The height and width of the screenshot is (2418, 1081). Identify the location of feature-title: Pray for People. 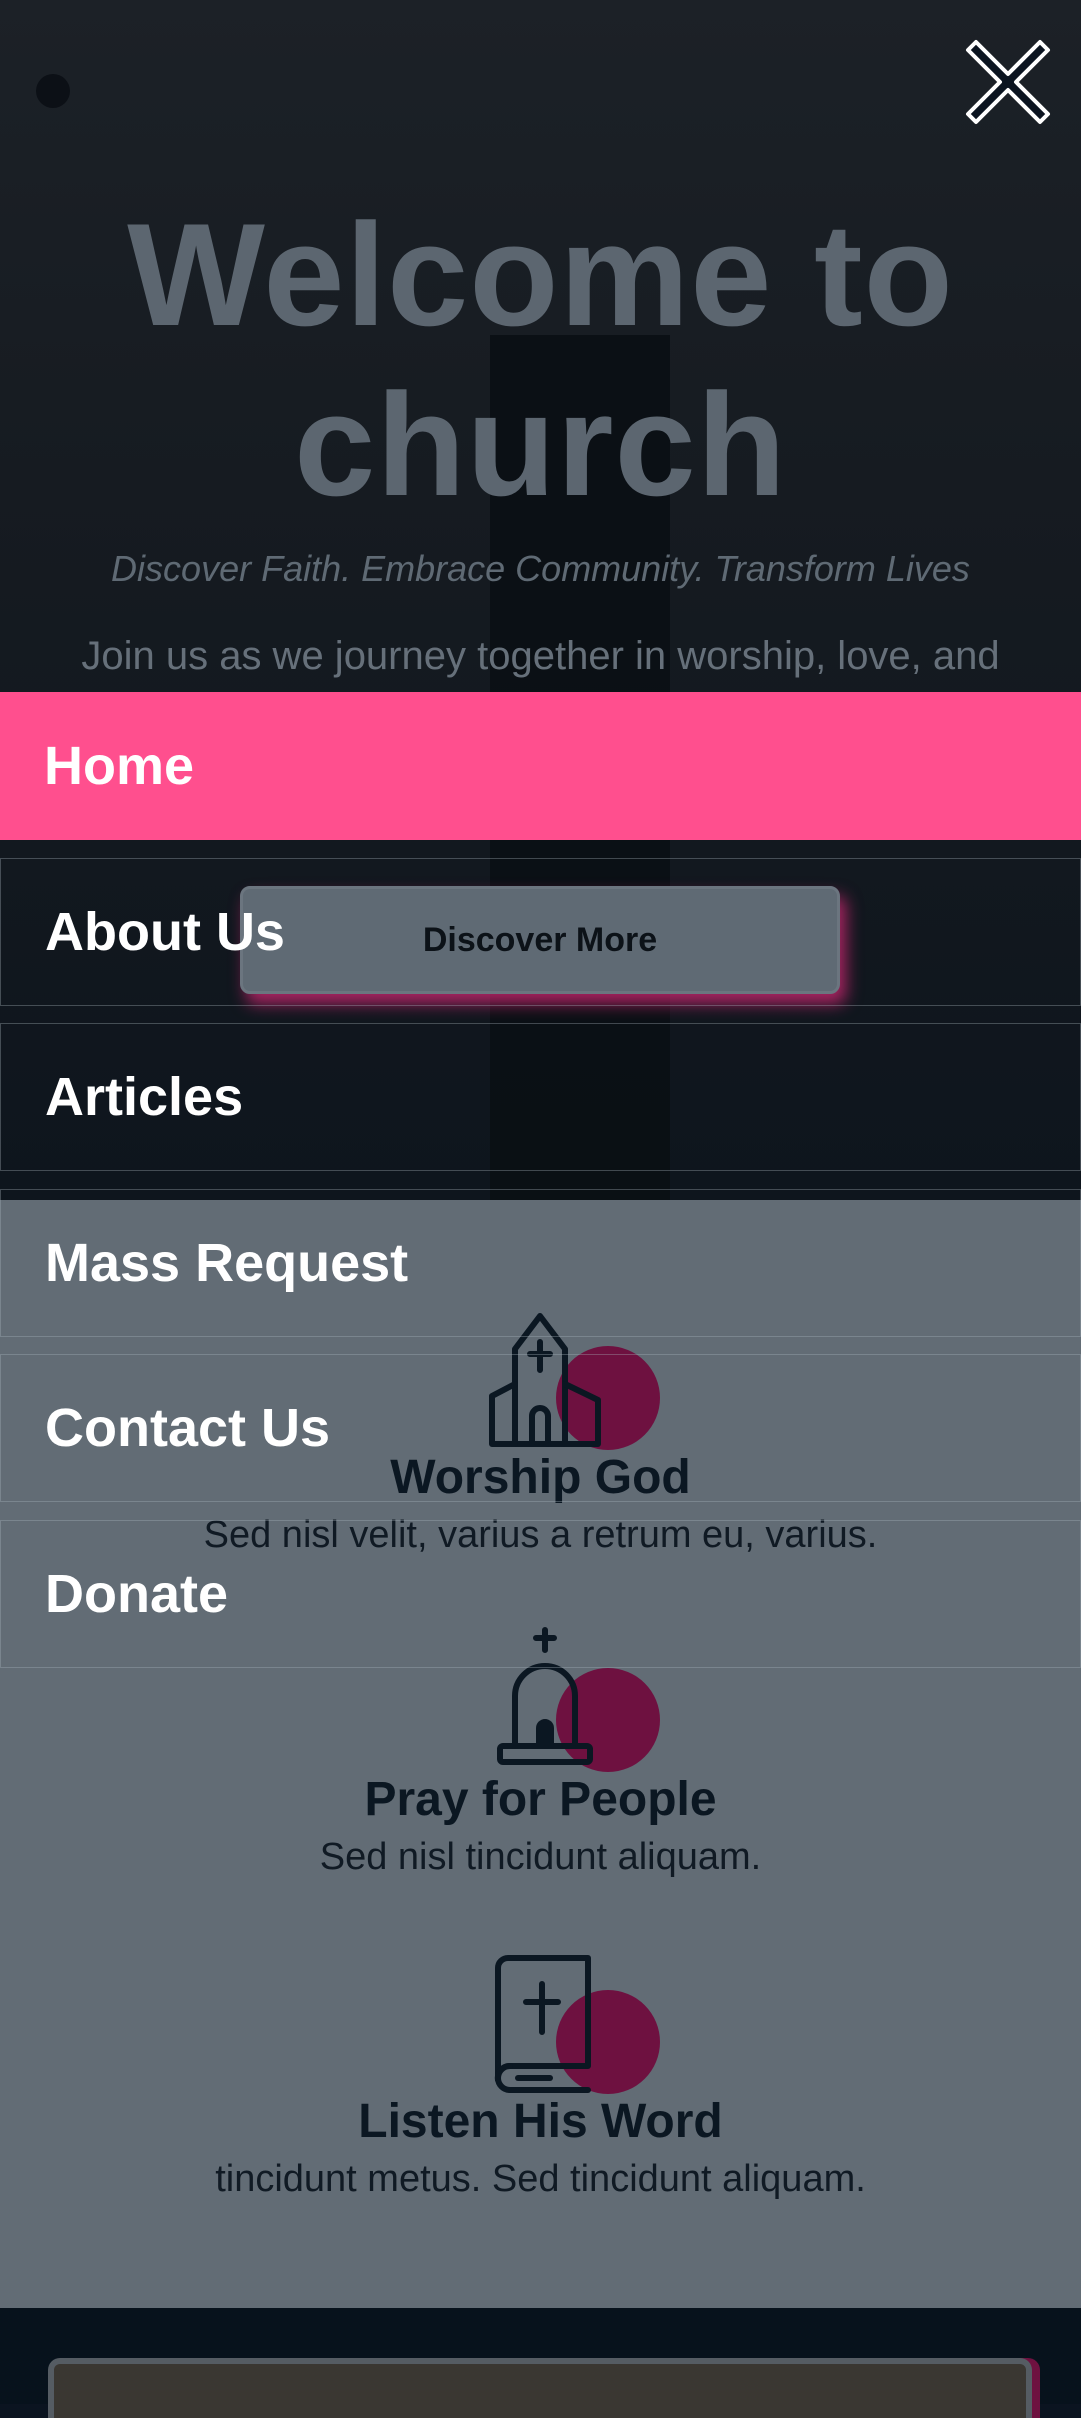
(540, 1799).